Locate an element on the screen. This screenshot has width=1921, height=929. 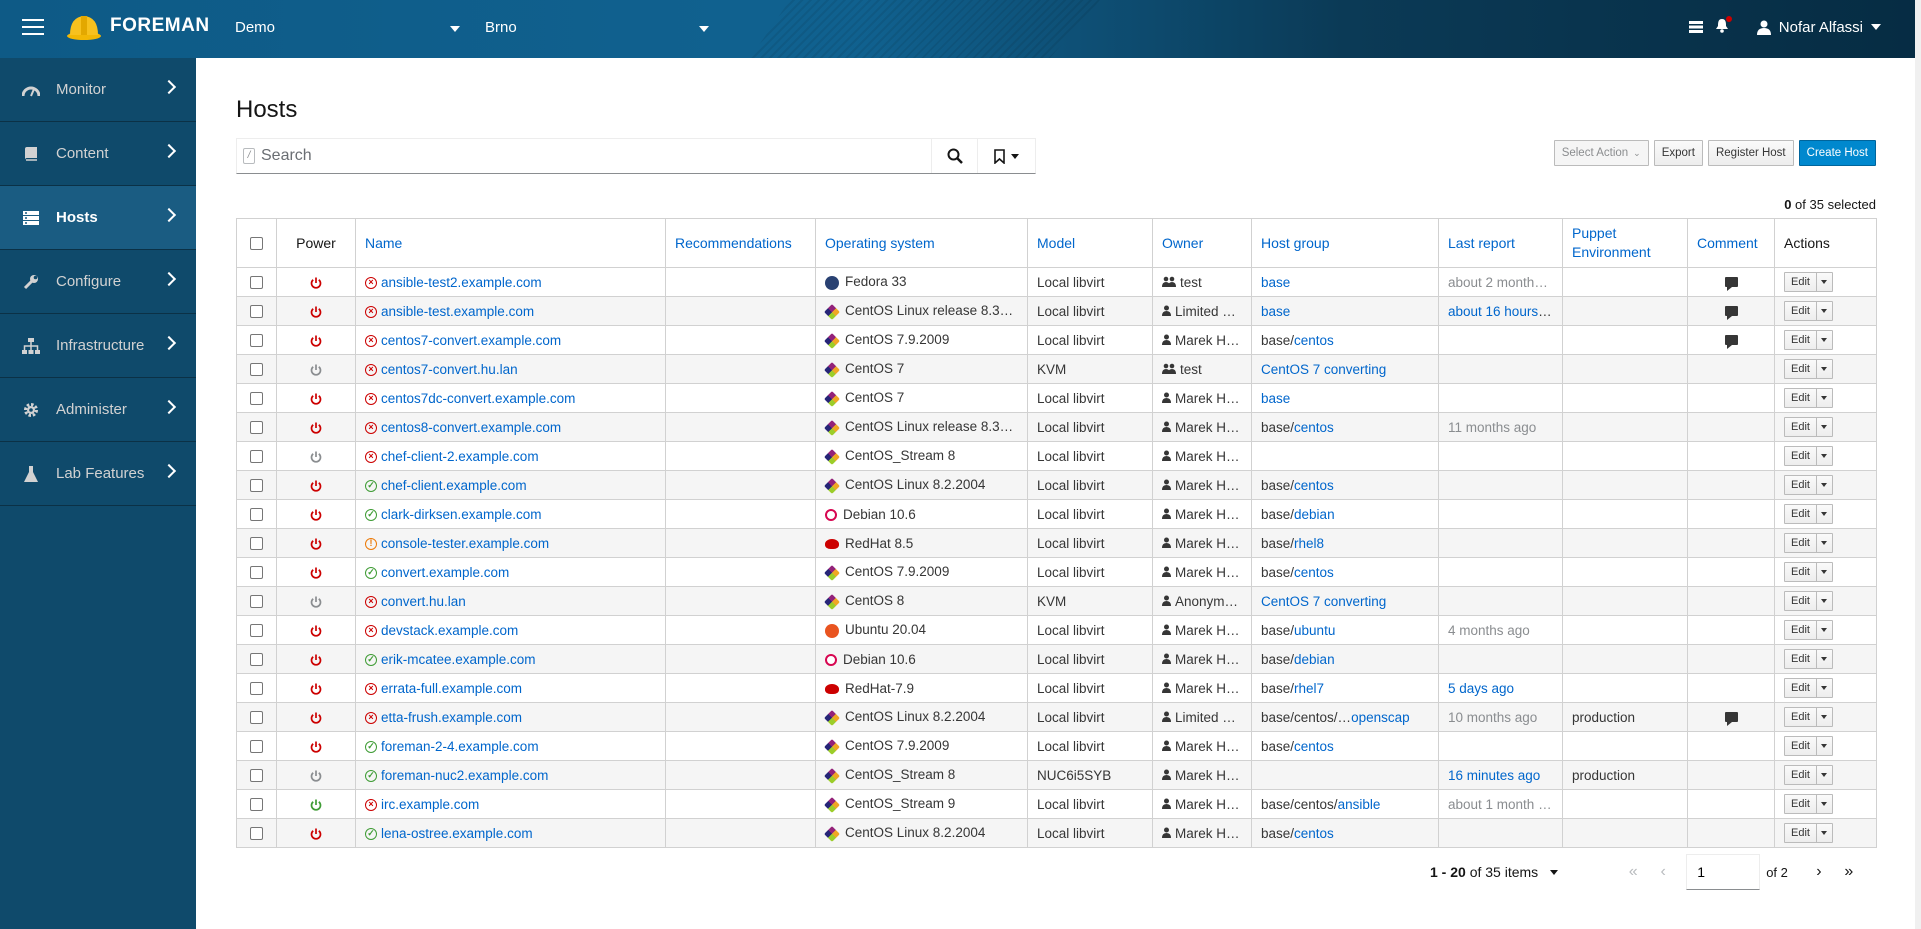
host-link: ansible-test.example.com is located at coordinates (457, 311).